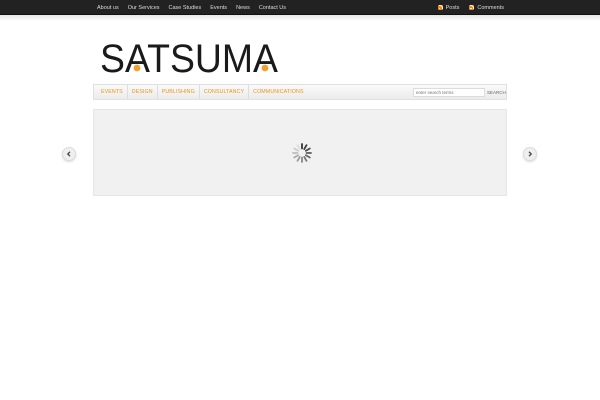  I want to click on search-button: SEARCH, so click(496, 92).